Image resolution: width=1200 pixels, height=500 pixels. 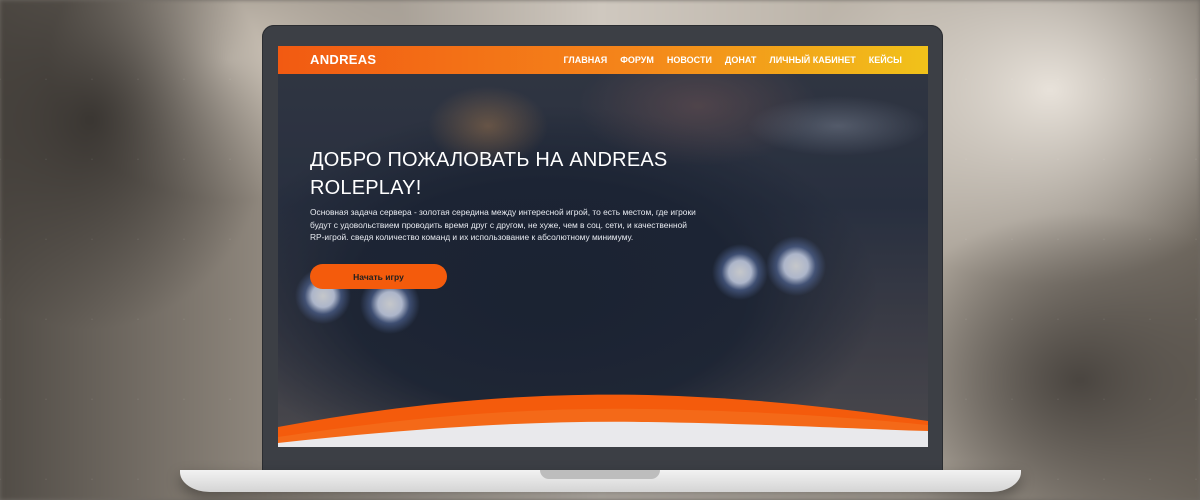 What do you see at coordinates (740, 60) in the screenshot?
I see `nav-item-donate: ДОНАТ` at bounding box center [740, 60].